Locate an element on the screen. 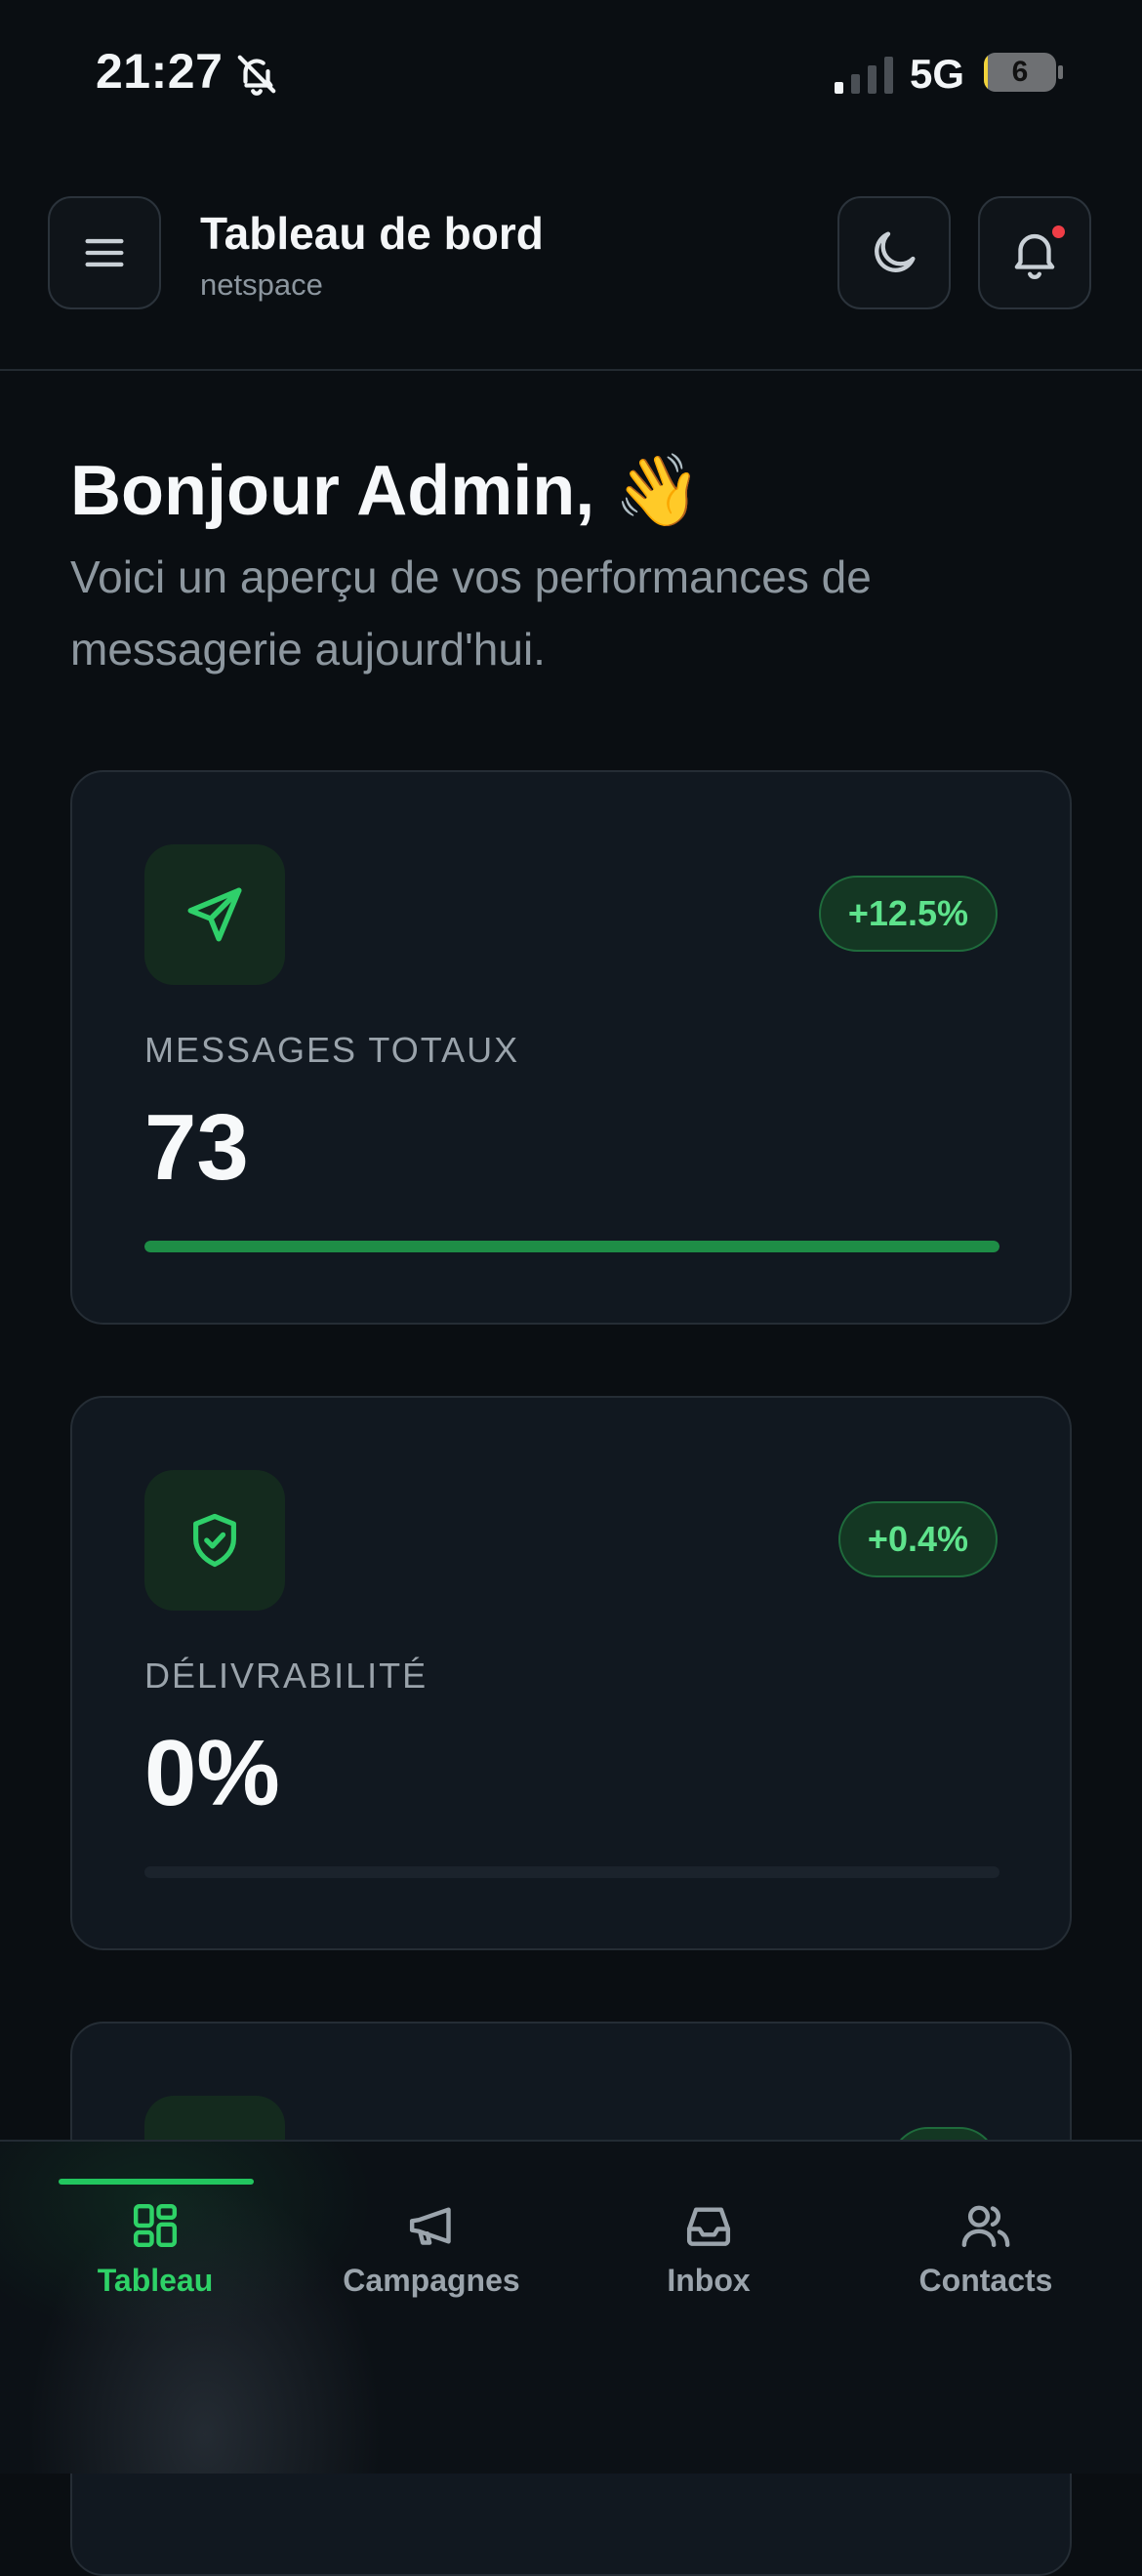  wave-emoji: 👋 is located at coordinates (658, 490).